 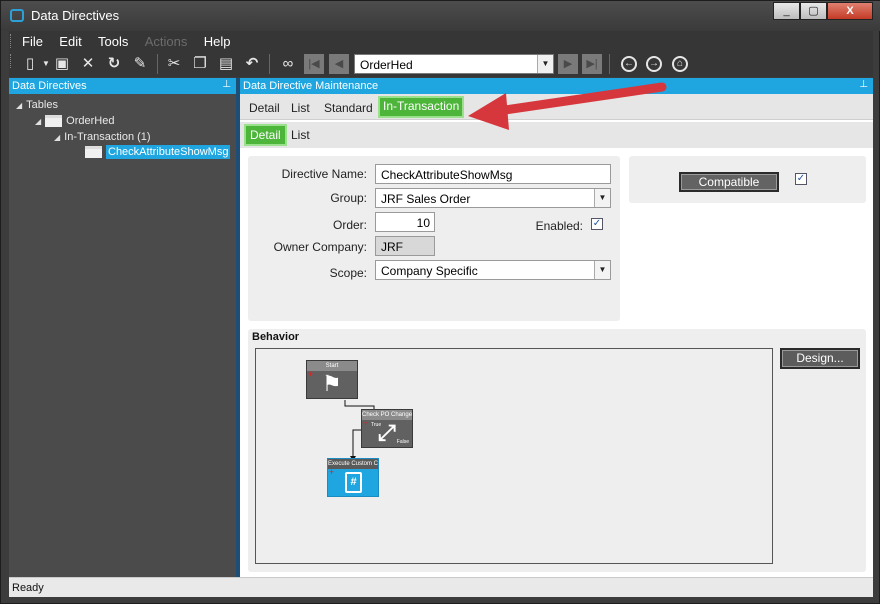 I want to click on sub-tab-detail: Detail, so click(x=265, y=135).